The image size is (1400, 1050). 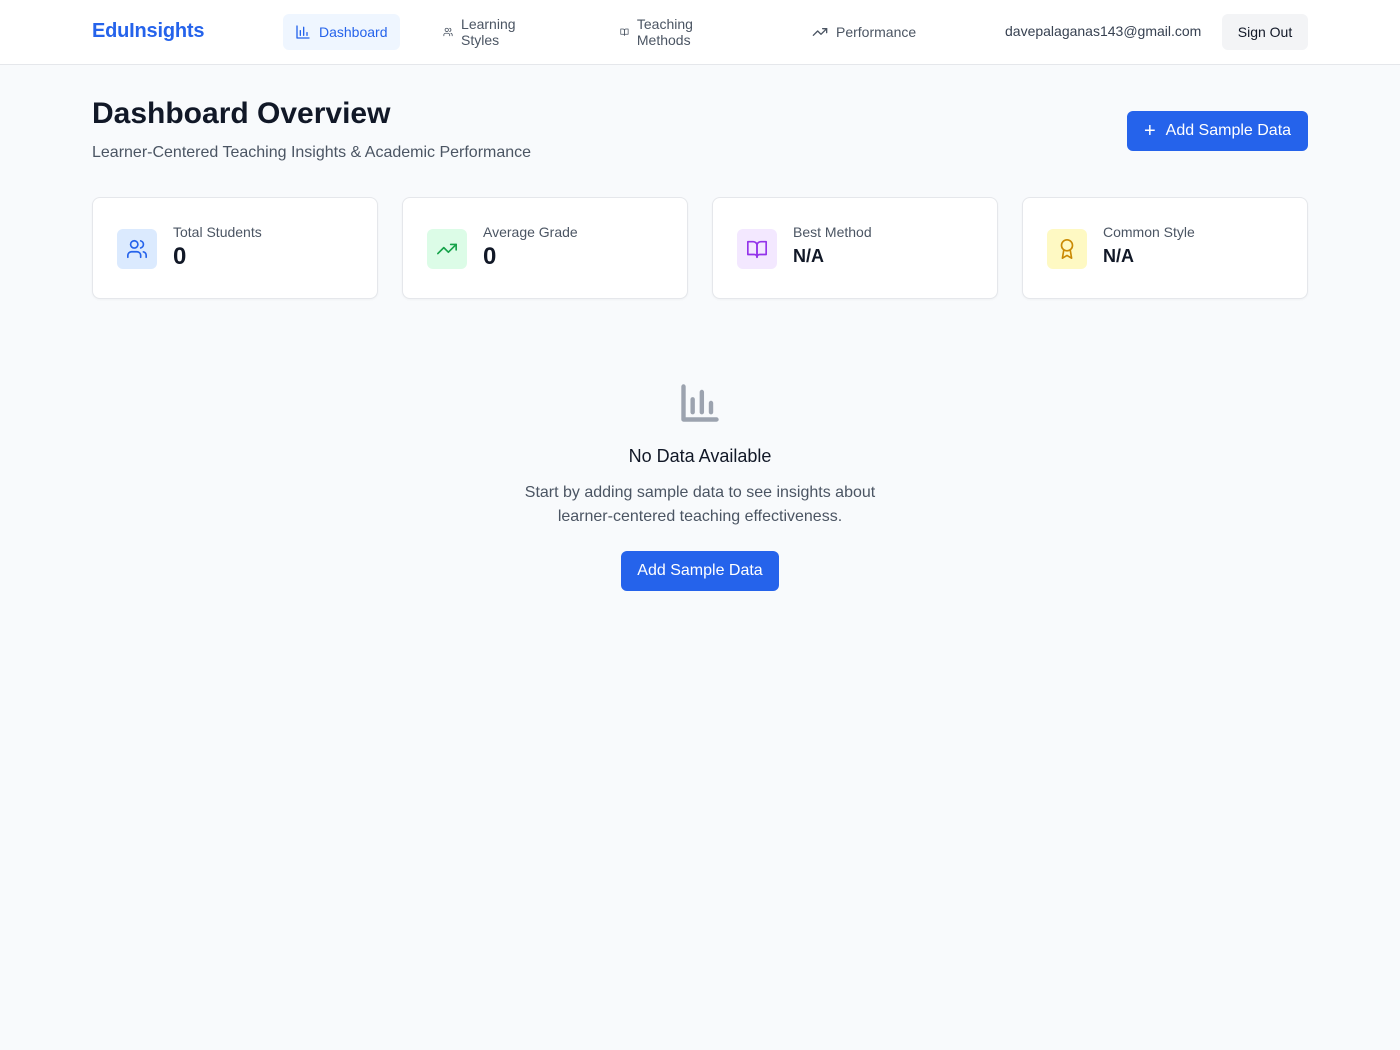 I want to click on stat-card-total-students: Total Students 0, so click(x=235, y=248).